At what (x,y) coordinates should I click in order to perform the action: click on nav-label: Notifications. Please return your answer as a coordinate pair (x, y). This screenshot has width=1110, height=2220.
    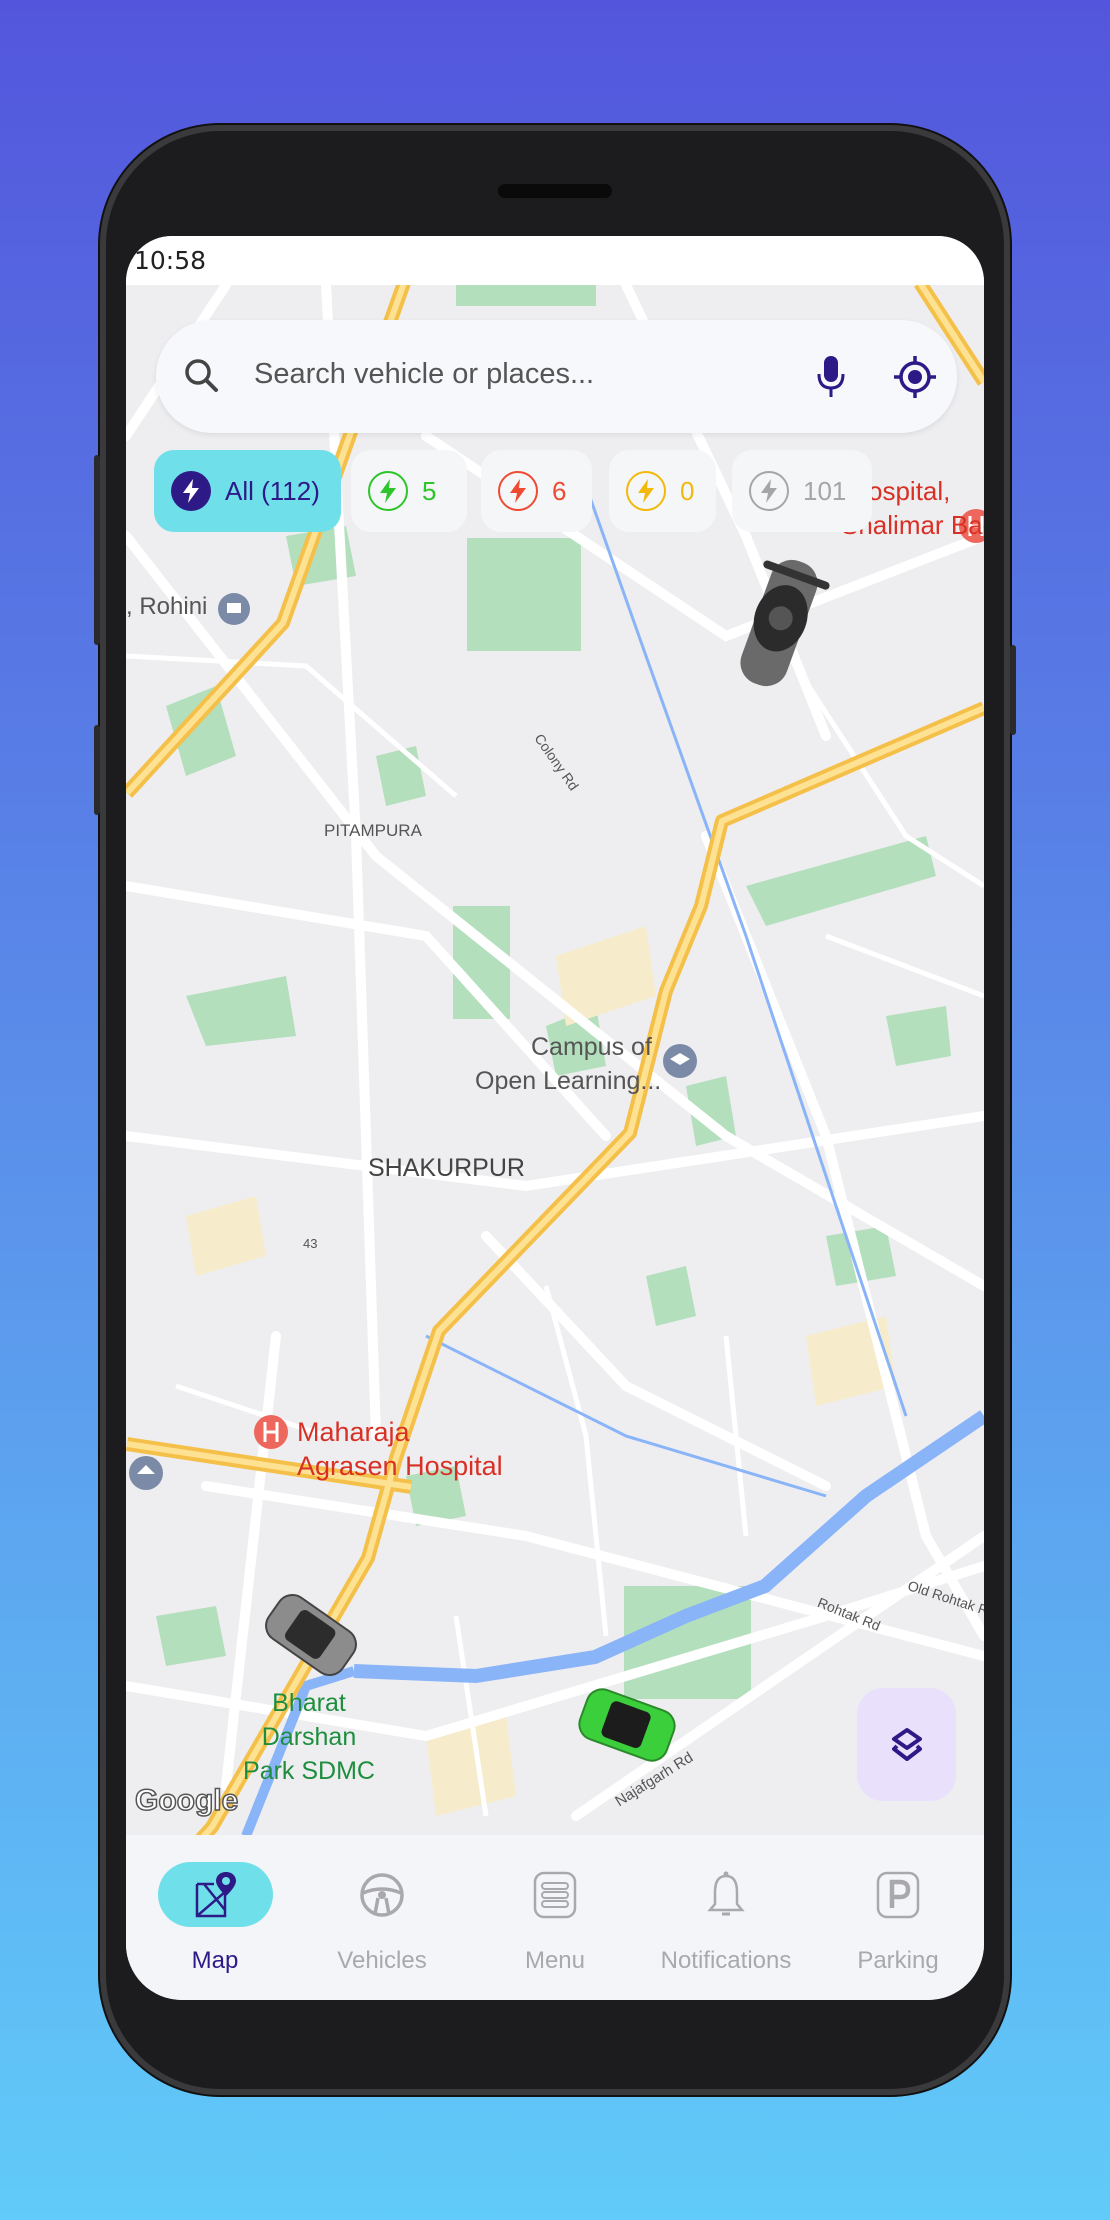
    Looking at the image, I should click on (726, 1960).